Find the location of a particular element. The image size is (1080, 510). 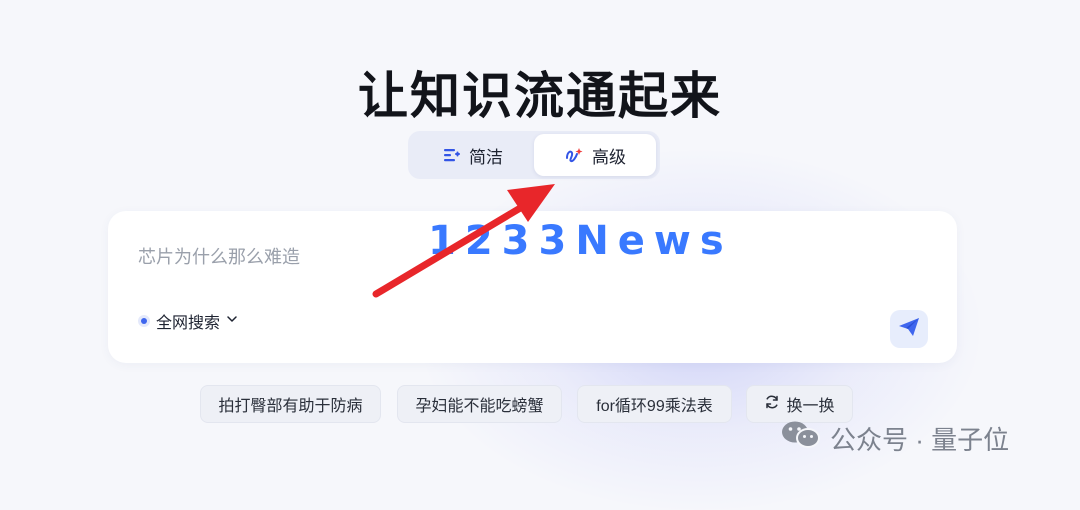

search-scope-label: 全网搜索 is located at coordinates (188, 323).